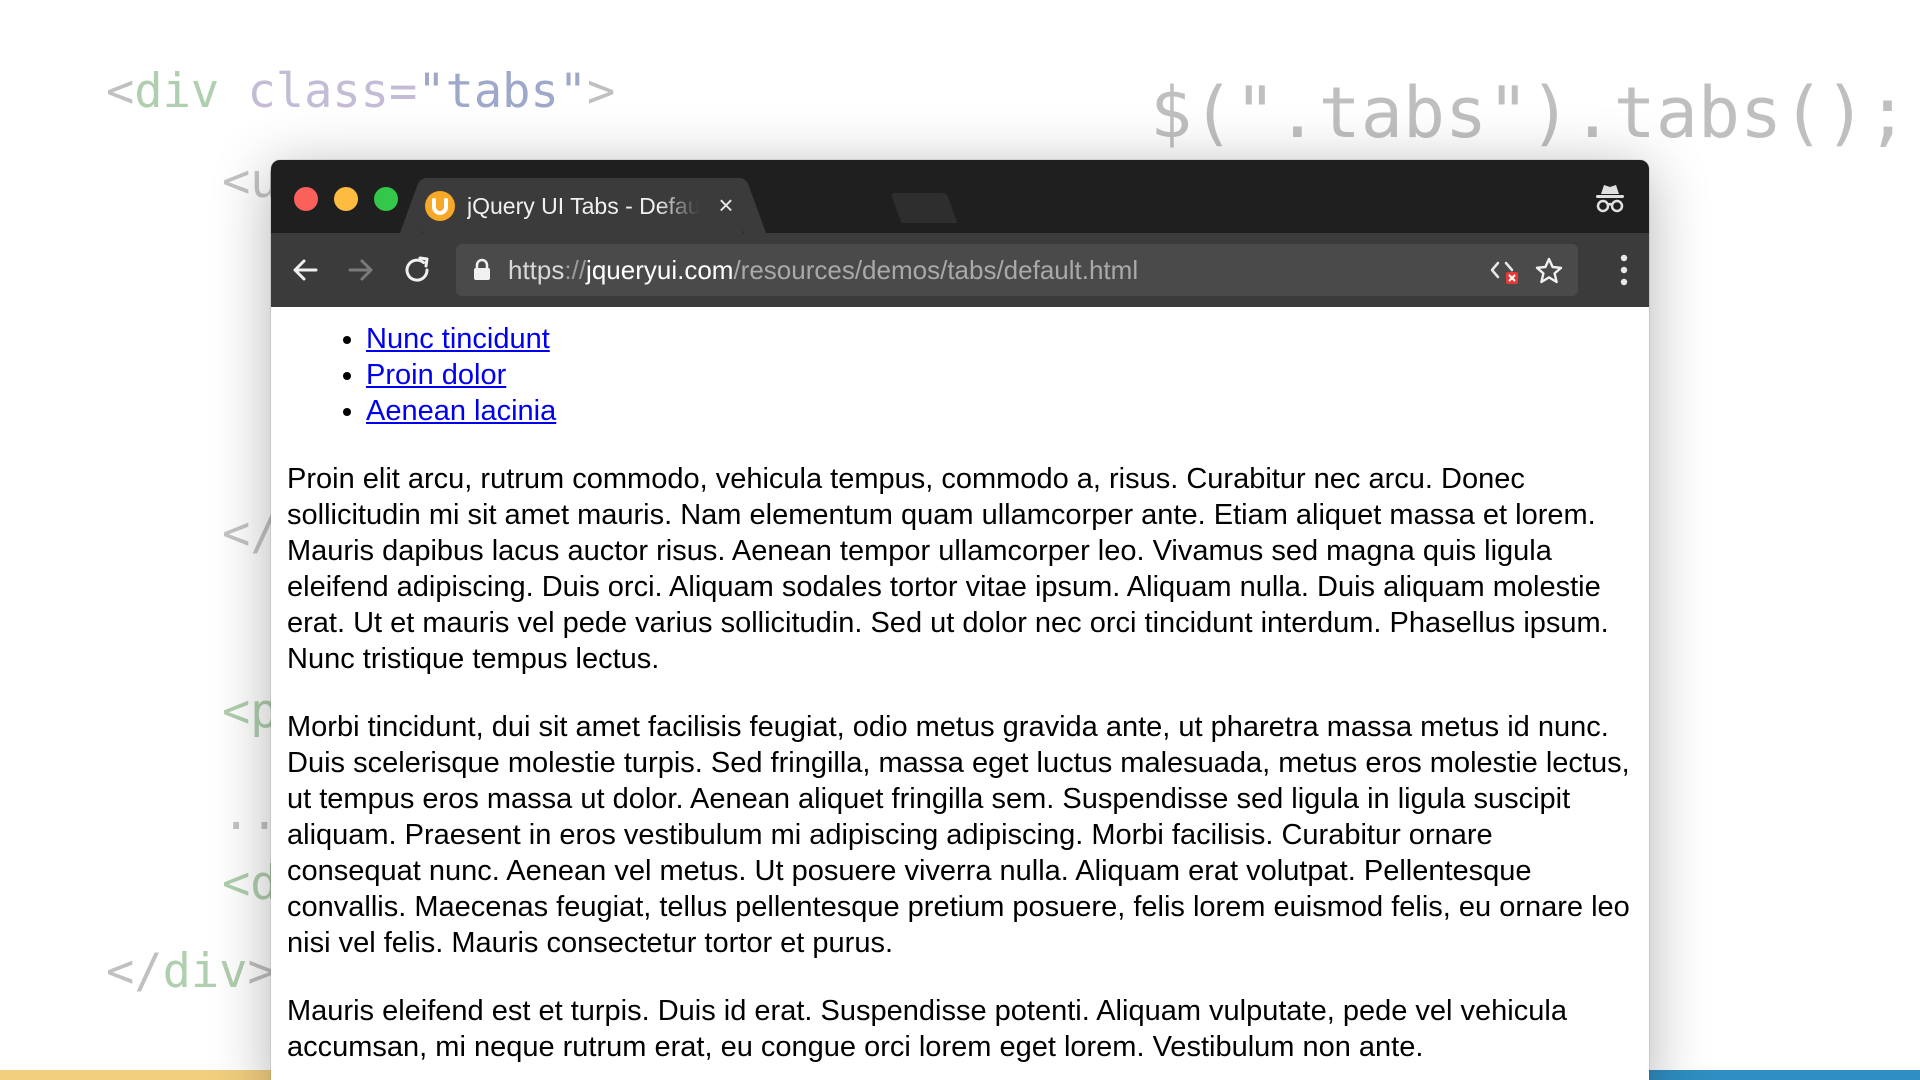  What do you see at coordinates (361, 270) in the screenshot?
I see `forward-arrow-icon` at bounding box center [361, 270].